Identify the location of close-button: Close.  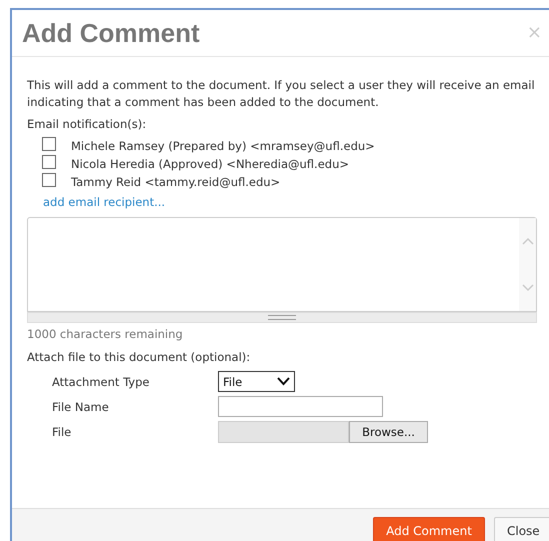
(521, 529).